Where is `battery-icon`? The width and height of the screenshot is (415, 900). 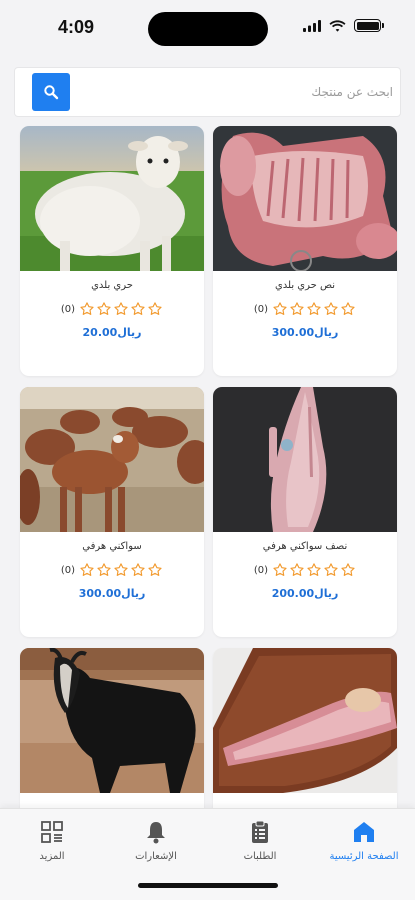
battery-icon is located at coordinates (369, 25).